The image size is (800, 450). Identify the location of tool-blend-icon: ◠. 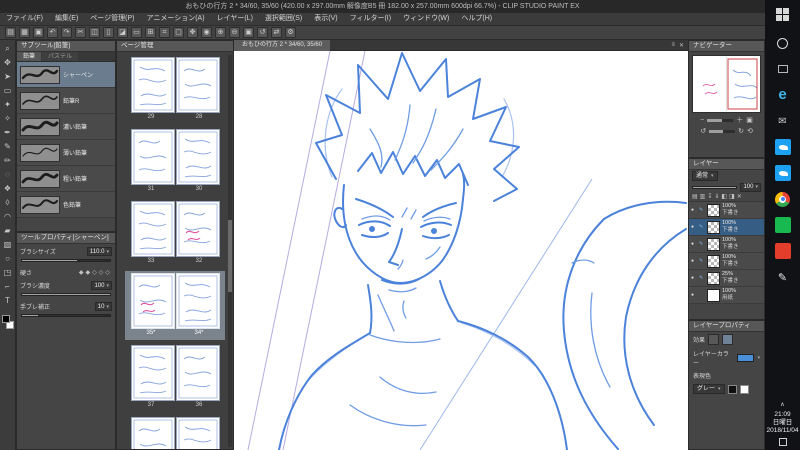
(7, 216).